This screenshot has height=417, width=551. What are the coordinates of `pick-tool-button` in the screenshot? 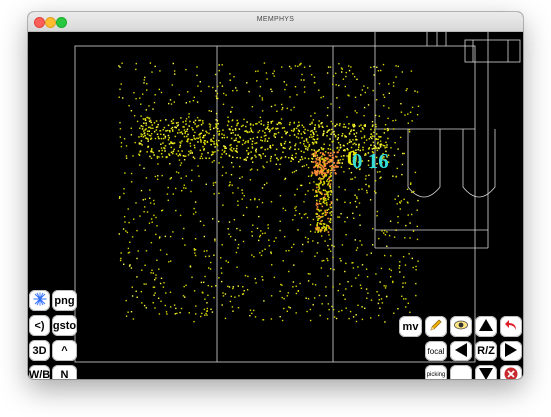 It's located at (39, 300).